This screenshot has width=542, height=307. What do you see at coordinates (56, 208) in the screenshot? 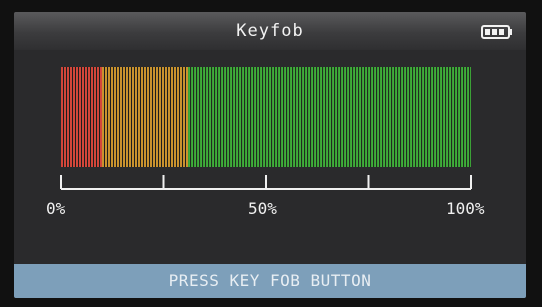
I see `scale-label-0: 0%` at bounding box center [56, 208].